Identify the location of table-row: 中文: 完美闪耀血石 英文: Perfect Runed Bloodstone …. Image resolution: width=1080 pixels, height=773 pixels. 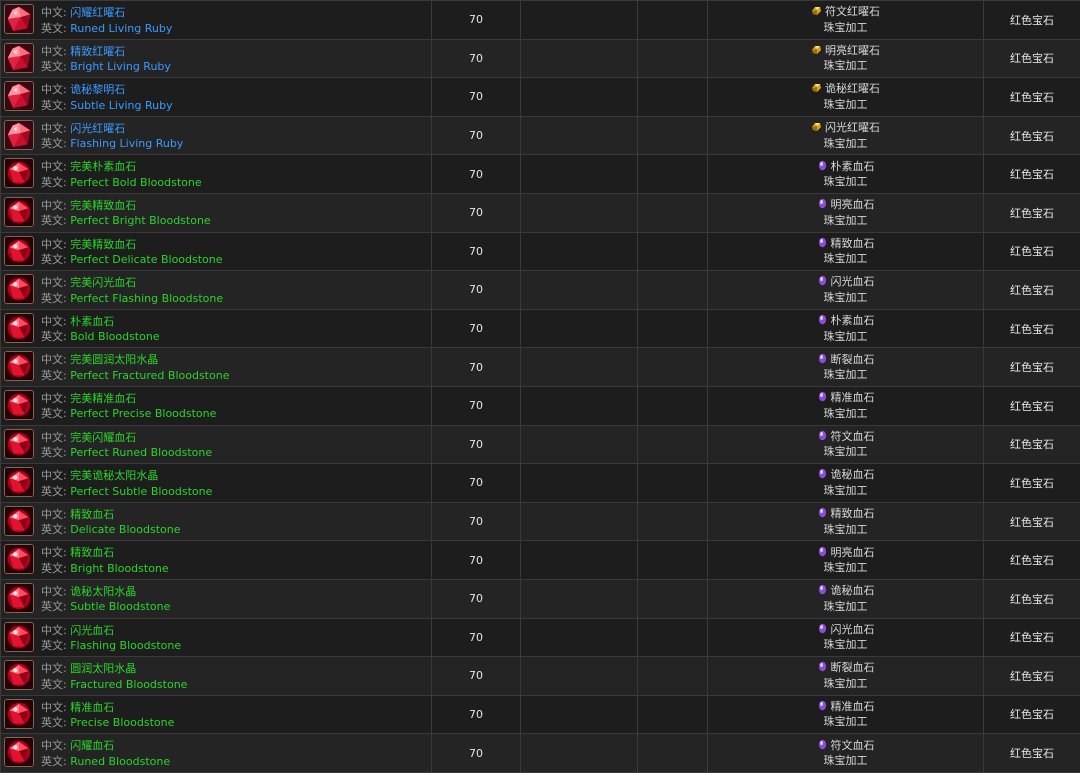
(540, 444).